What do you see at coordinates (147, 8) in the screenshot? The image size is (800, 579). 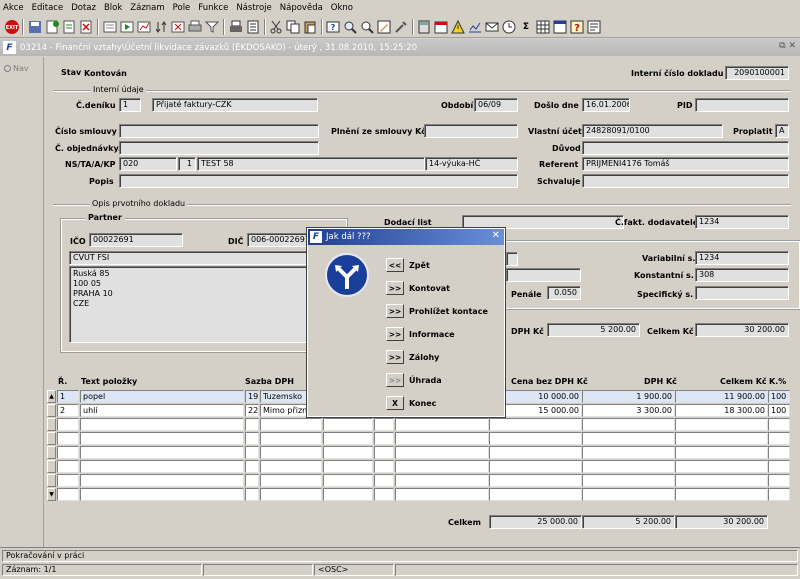 I see `menu-zaznam: Záznam` at bounding box center [147, 8].